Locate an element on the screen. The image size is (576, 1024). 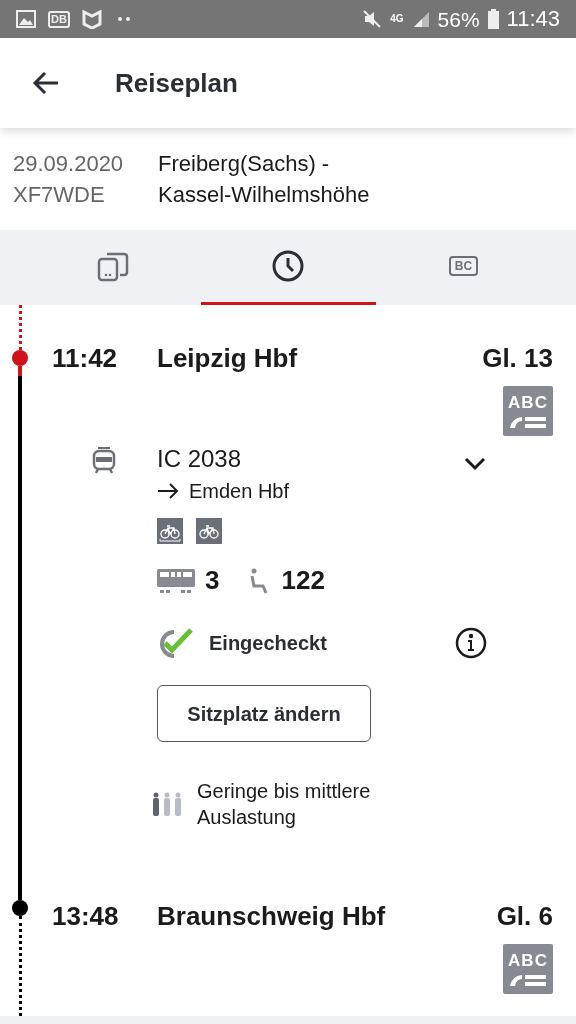
clock: 11:43 is located at coordinates (533, 19).